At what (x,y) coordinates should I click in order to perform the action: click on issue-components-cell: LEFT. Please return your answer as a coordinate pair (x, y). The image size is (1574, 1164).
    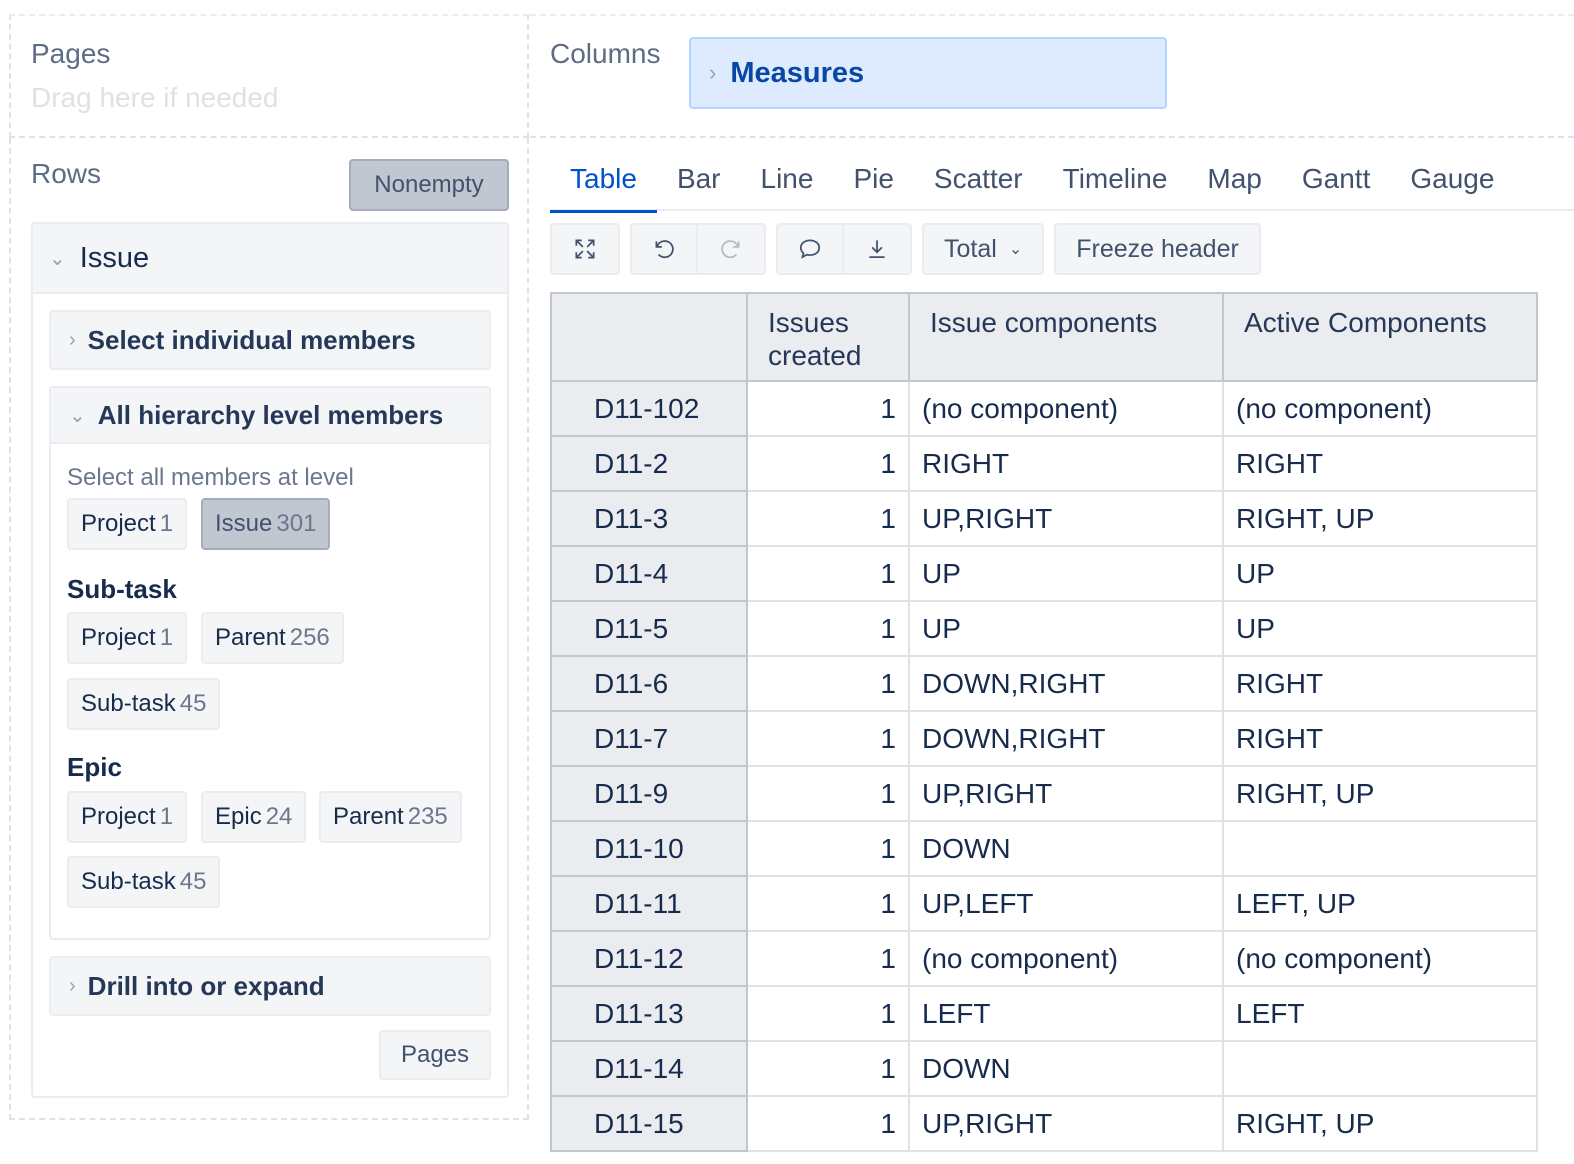
    Looking at the image, I should click on (1066, 1013).